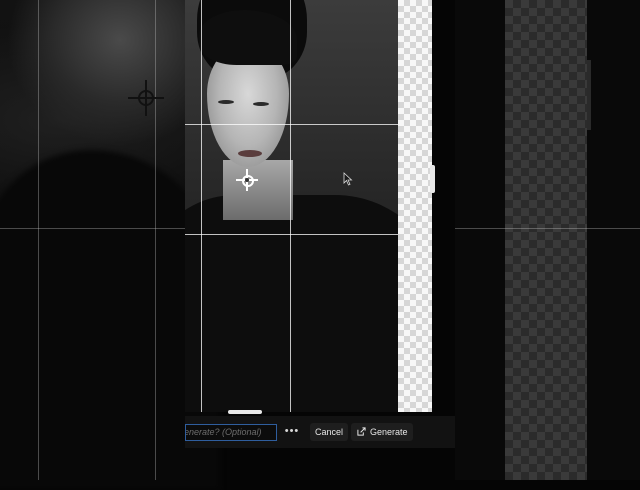 This screenshot has height=490, width=640. What do you see at coordinates (247, 180) in the screenshot?
I see `crosshair-icon` at bounding box center [247, 180].